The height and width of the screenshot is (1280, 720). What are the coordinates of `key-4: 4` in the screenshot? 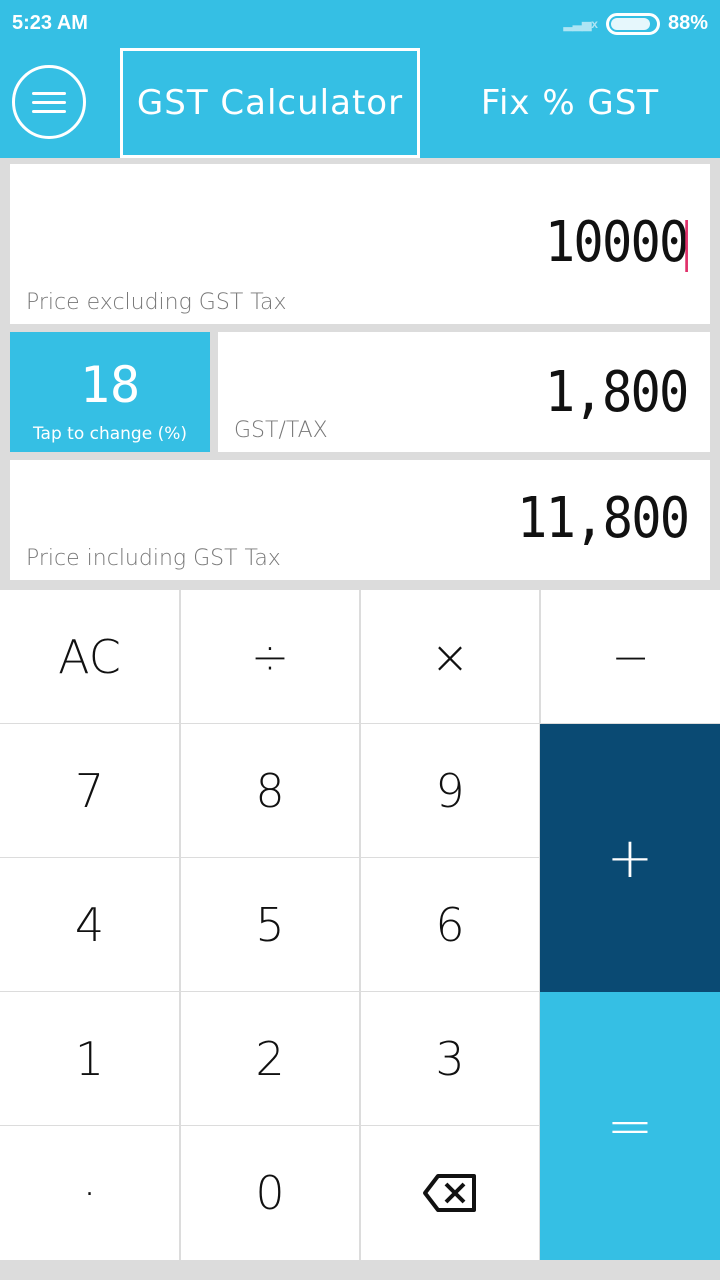 It's located at (89, 924).